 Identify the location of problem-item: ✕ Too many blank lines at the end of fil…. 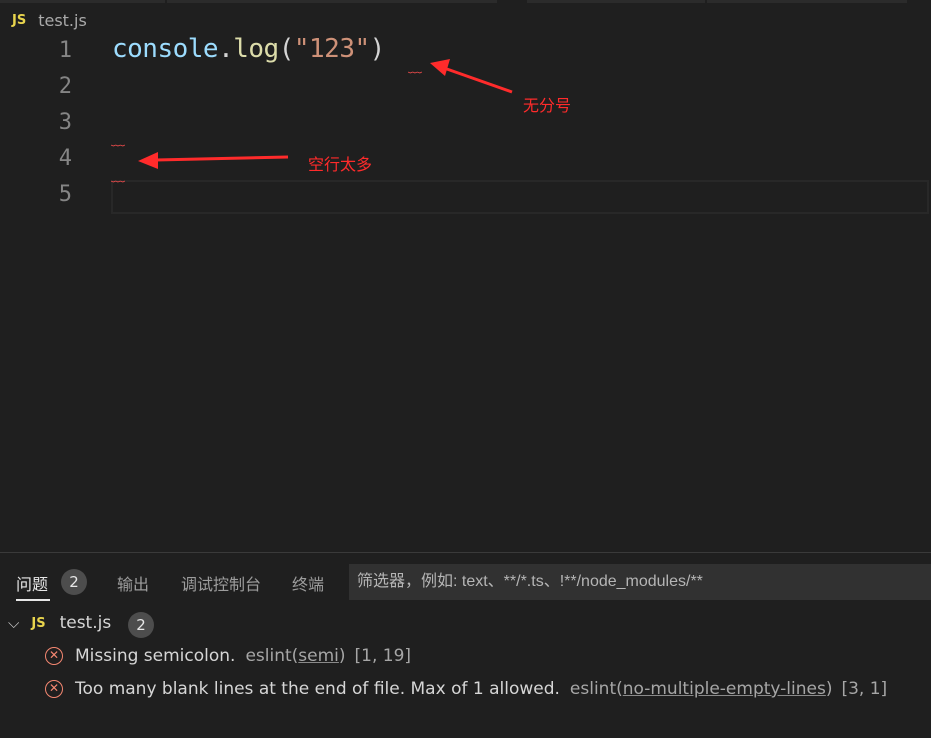
(466, 689).